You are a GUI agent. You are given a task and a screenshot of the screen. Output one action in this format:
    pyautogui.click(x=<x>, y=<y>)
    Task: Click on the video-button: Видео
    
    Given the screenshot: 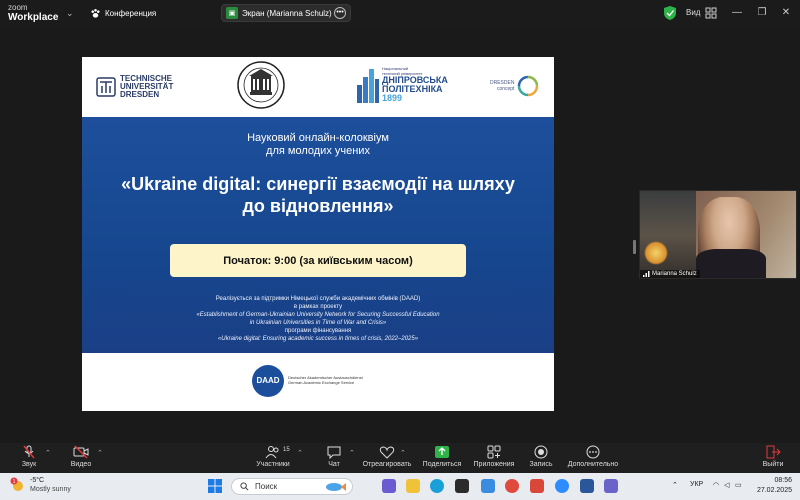 What is the action you would take?
    pyautogui.click(x=81, y=456)
    